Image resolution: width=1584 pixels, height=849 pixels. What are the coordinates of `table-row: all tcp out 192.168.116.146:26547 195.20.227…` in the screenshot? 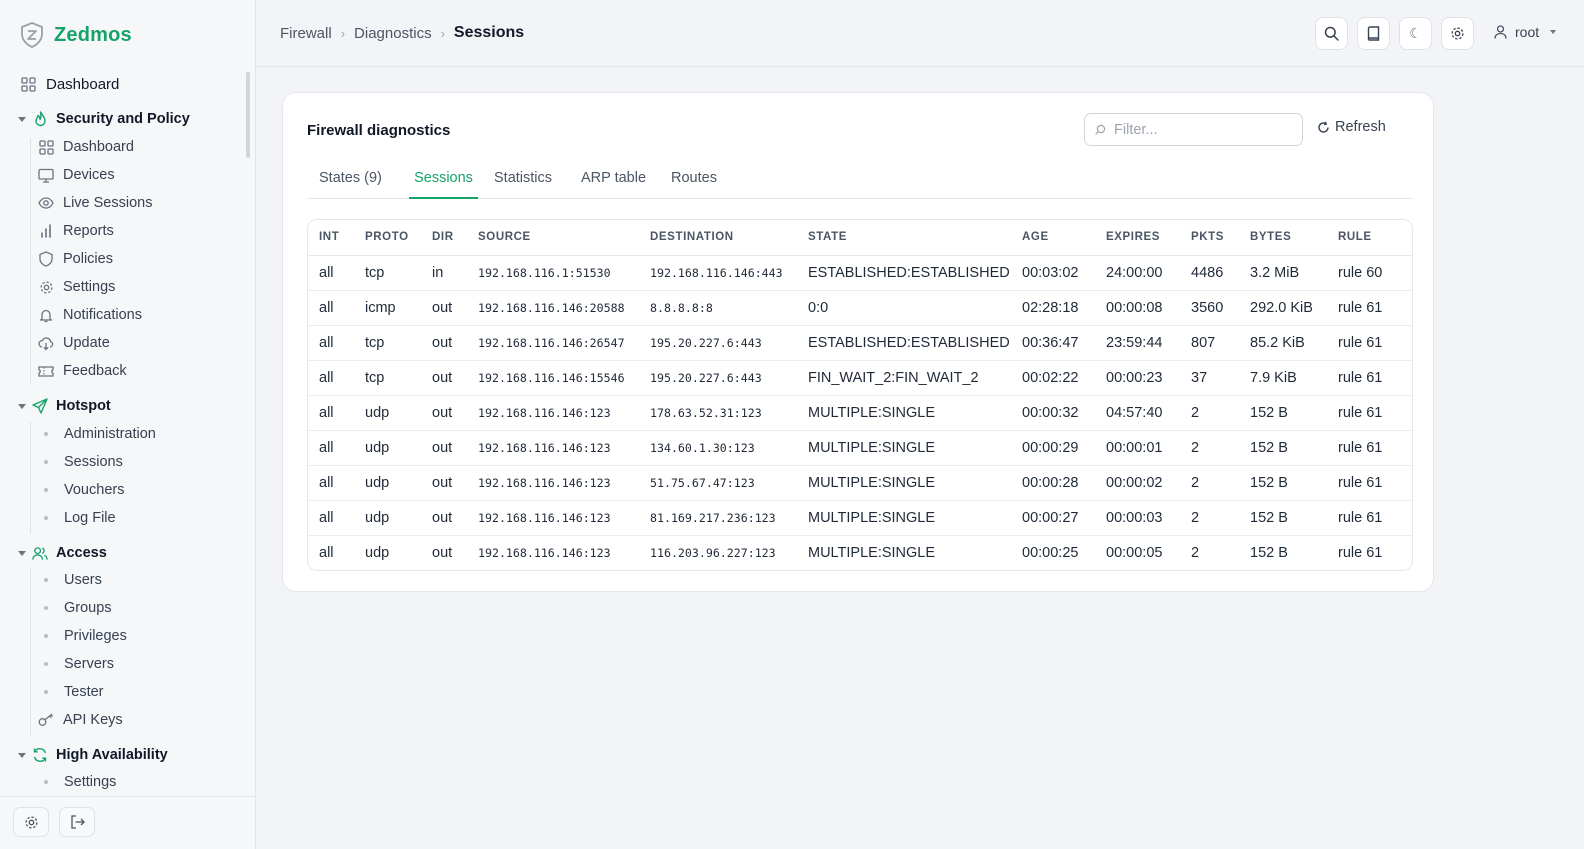 It's located at (860, 343).